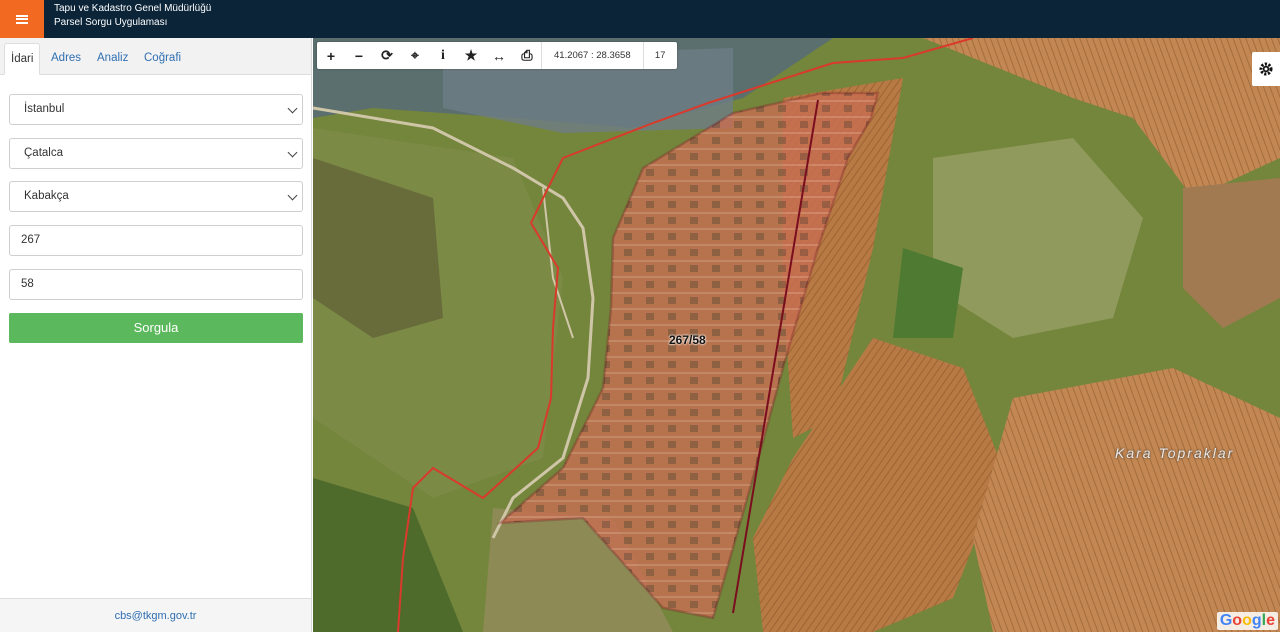 This screenshot has width=1280, height=633. I want to click on district-select: Çatalca, so click(156, 153).